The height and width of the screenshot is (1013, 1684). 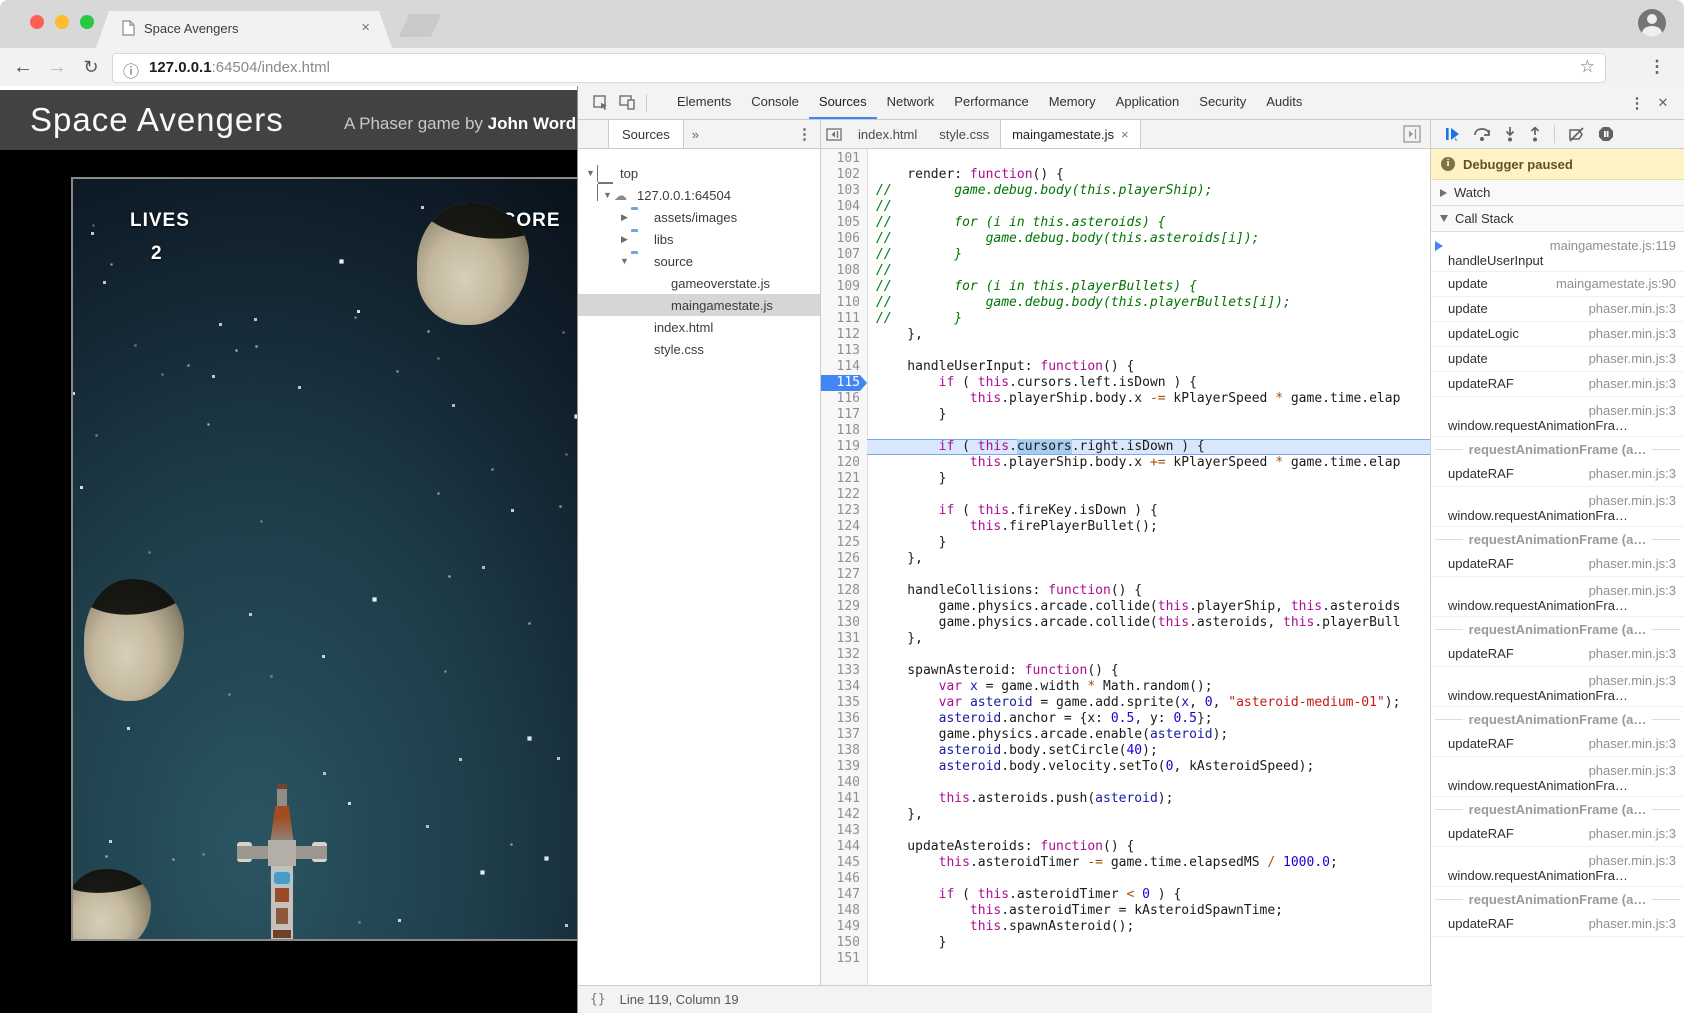 What do you see at coordinates (1510, 134) in the screenshot?
I see `step-into-icon` at bounding box center [1510, 134].